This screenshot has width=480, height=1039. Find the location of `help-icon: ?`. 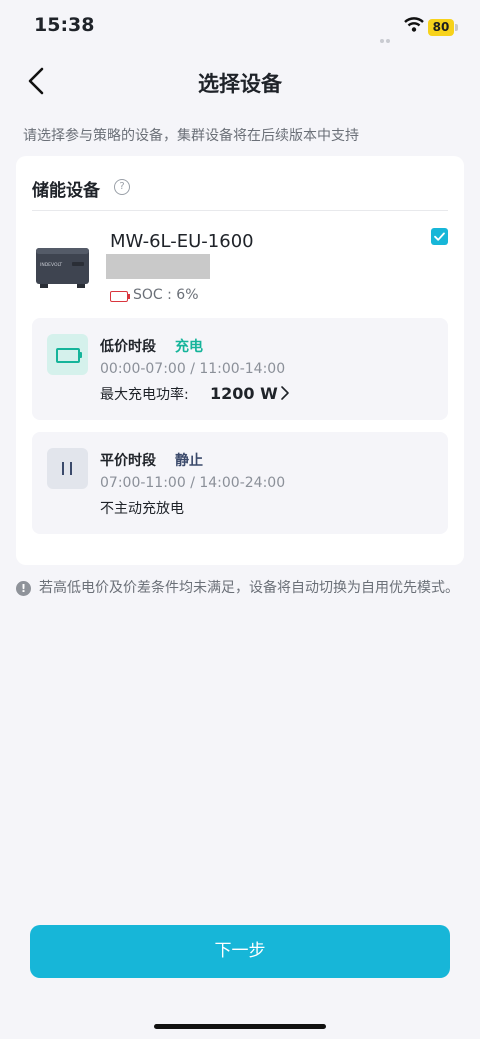

help-icon: ? is located at coordinates (122, 187).